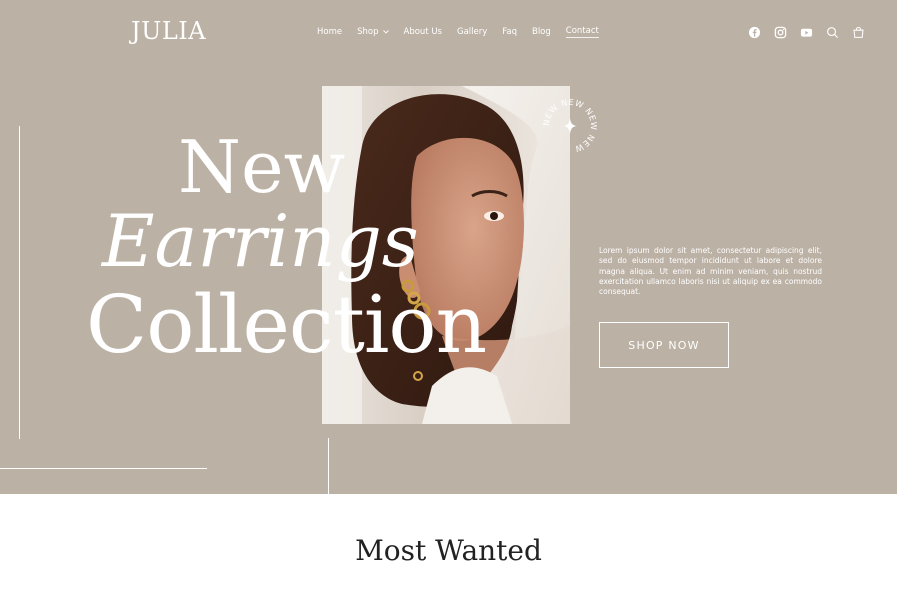 Image resolution: width=897 pixels, height=600 pixels. Describe the element at coordinates (754, 32) in the screenshot. I see `facebook-icon` at that location.